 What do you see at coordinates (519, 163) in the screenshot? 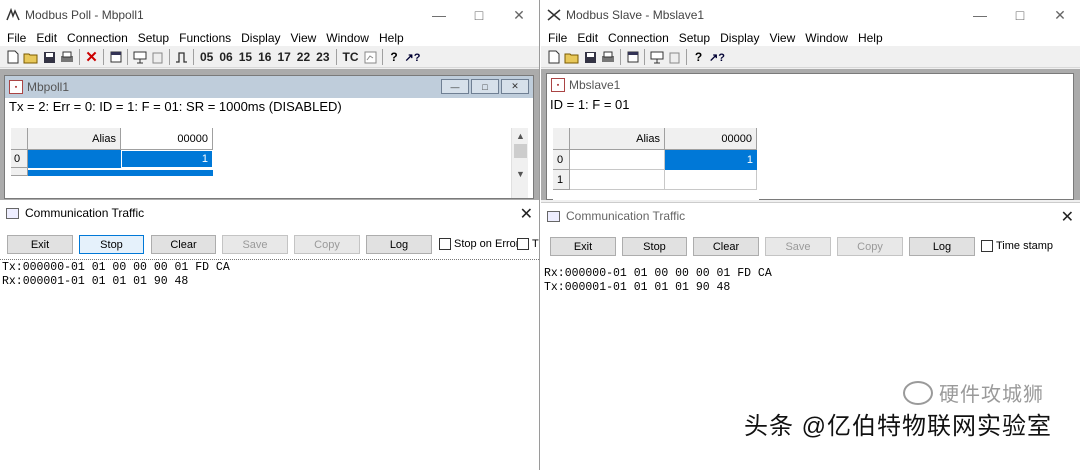
I see `poll-grid-scrollbar: ▲ ▼` at bounding box center [519, 163].